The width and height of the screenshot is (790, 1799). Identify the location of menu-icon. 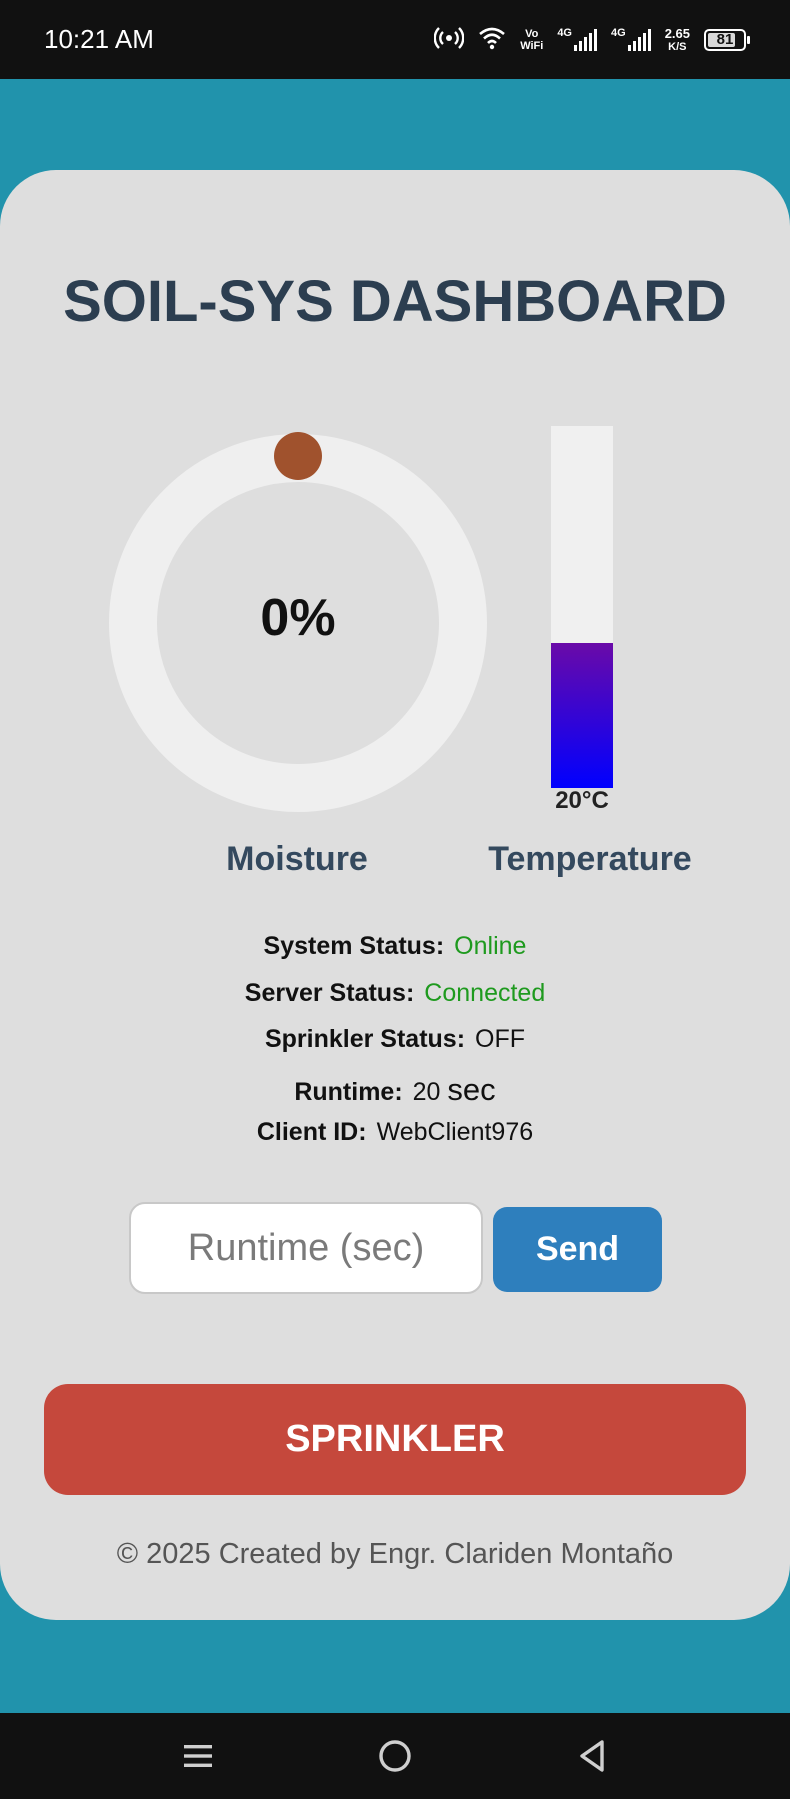
(198, 1756).